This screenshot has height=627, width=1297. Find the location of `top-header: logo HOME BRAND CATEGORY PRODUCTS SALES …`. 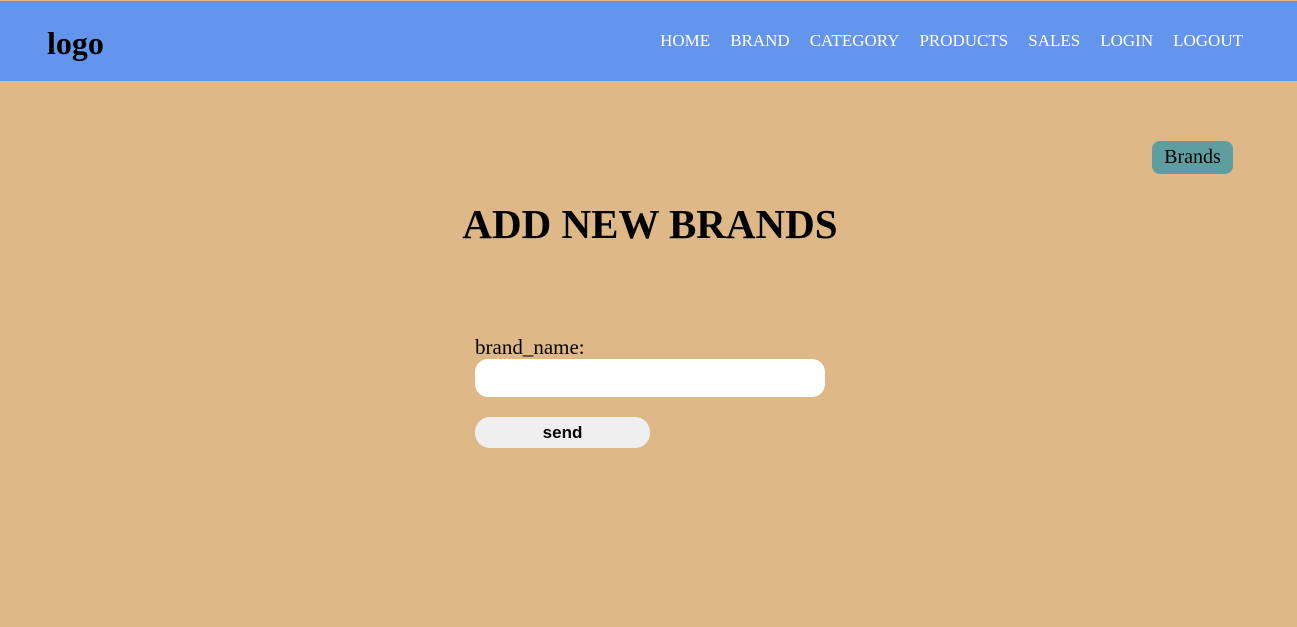

top-header: logo HOME BRAND CATEGORY PRODUCTS SALES … is located at coordinates (648, 41).